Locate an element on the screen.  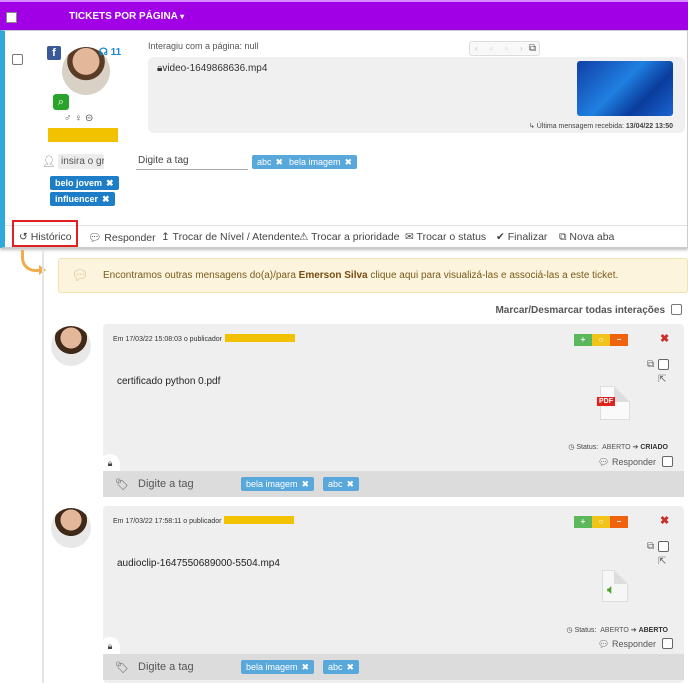
contact-tag-label: influencer is located at coordinates (77, 199).